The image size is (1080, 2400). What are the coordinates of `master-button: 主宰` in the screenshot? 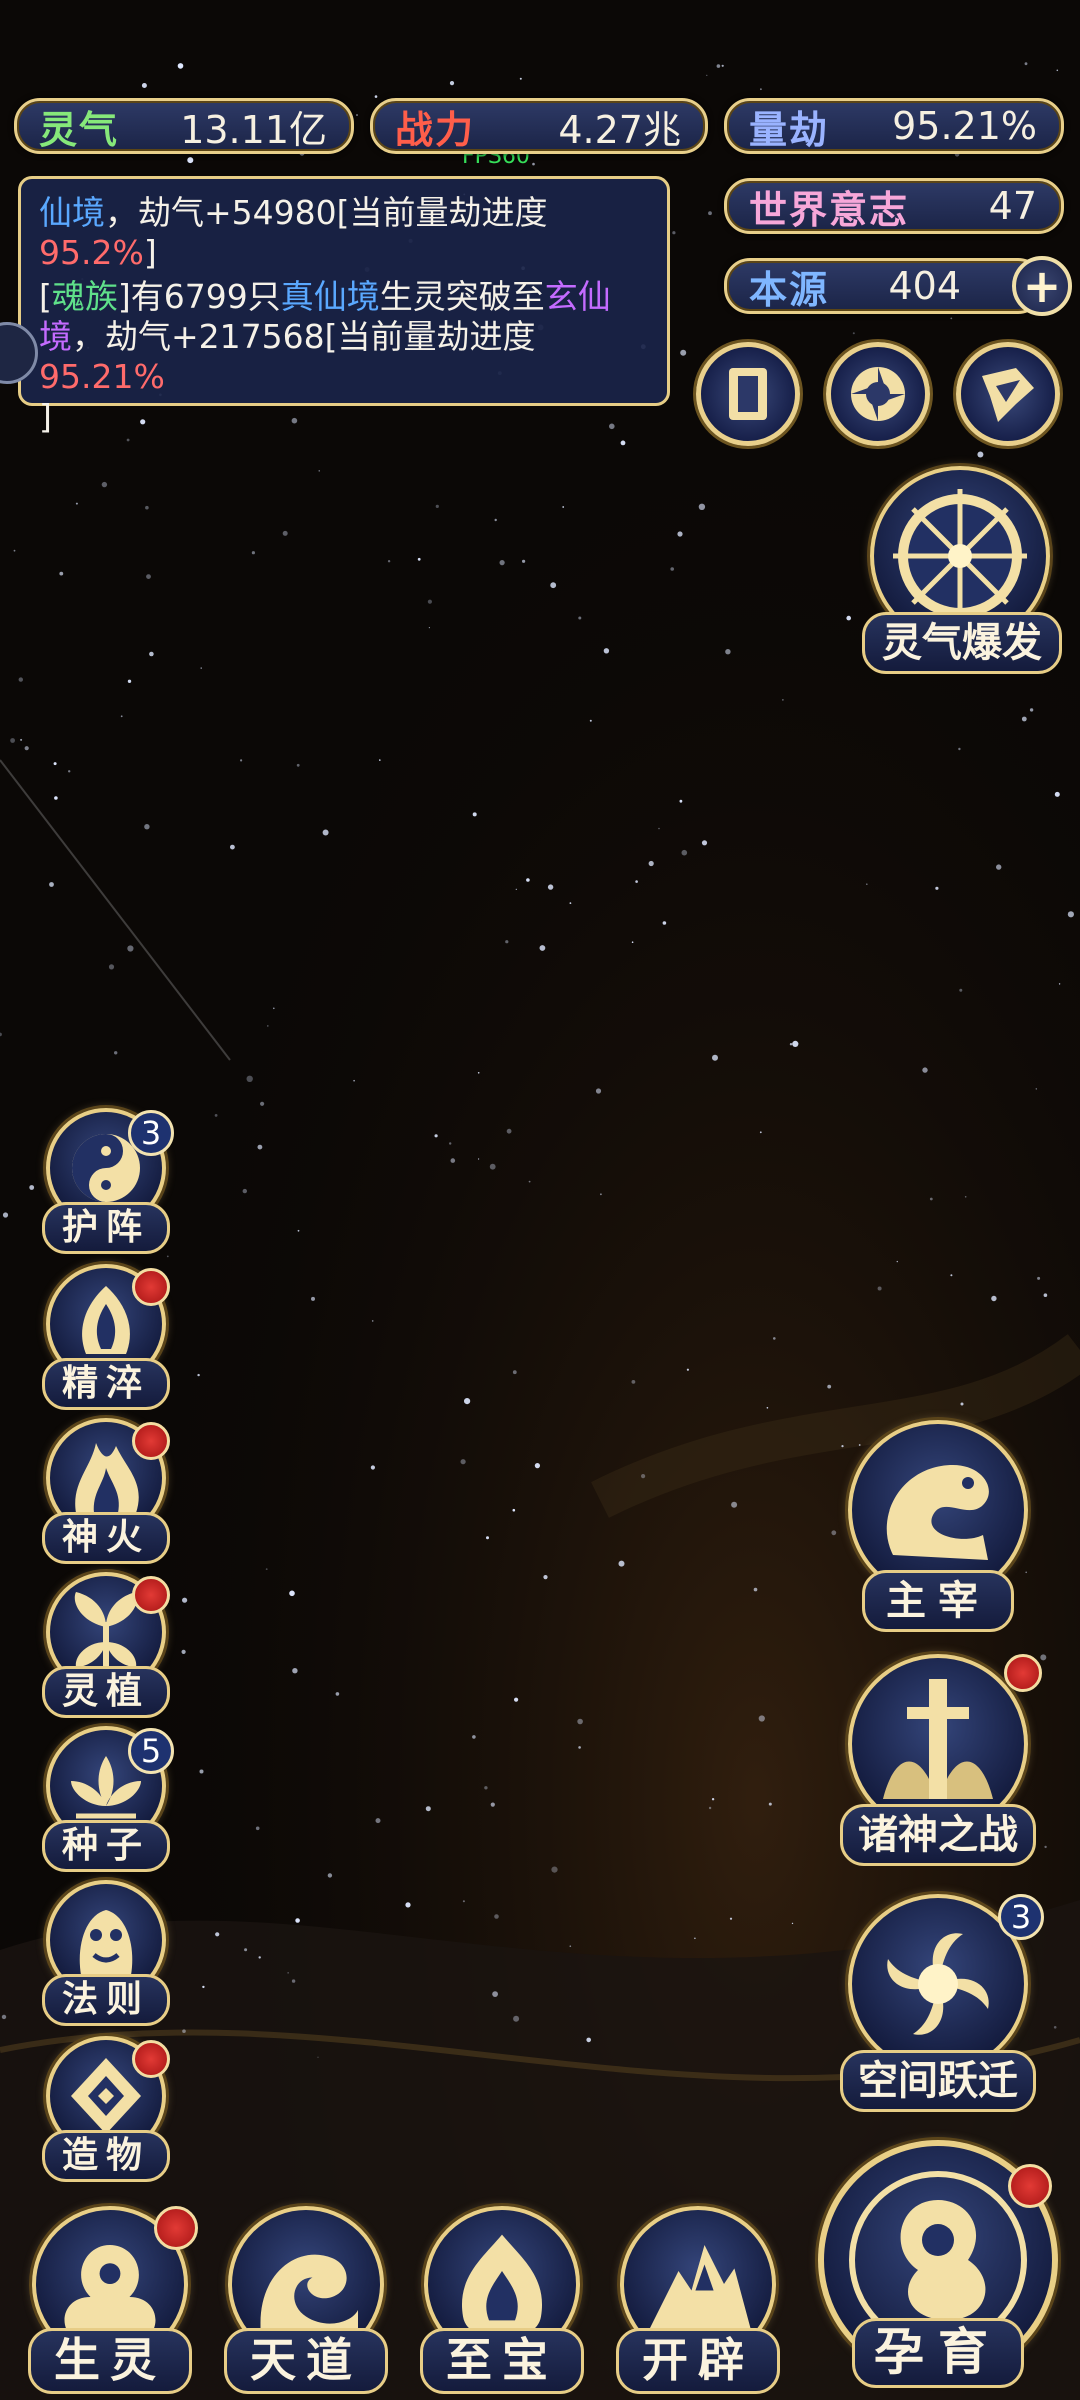 It's located at (938, 1527).